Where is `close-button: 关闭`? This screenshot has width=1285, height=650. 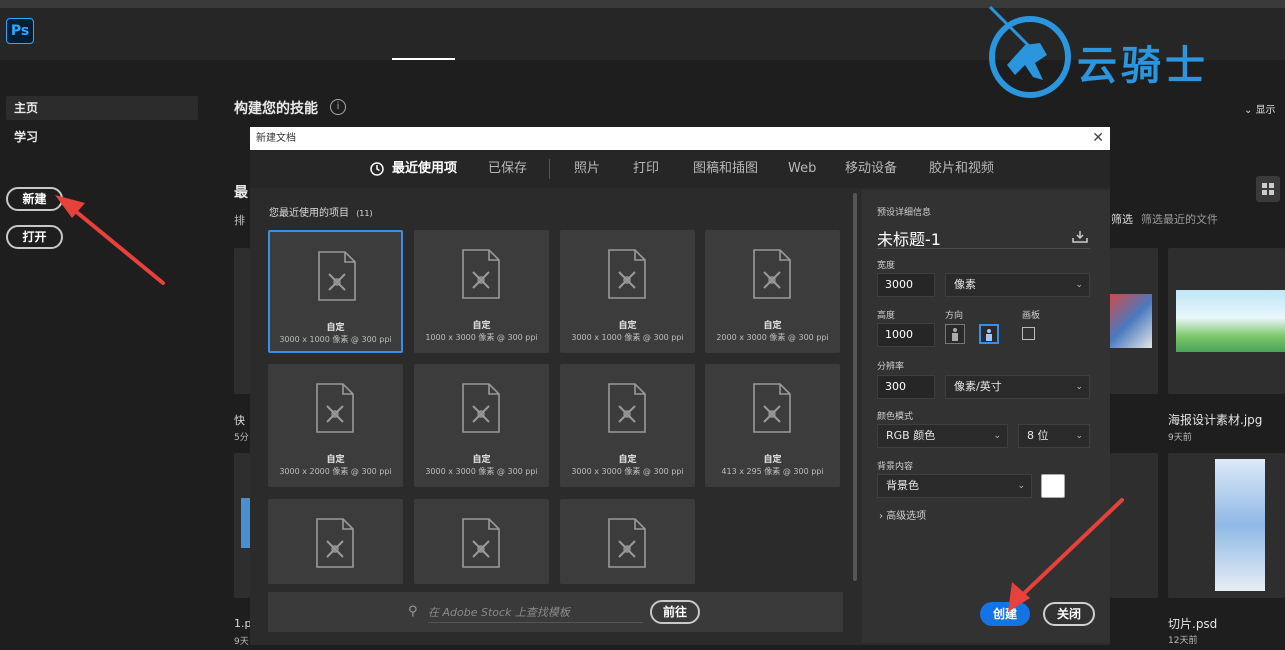 close-button: 关闭 is located at coordinates (1069, 614).